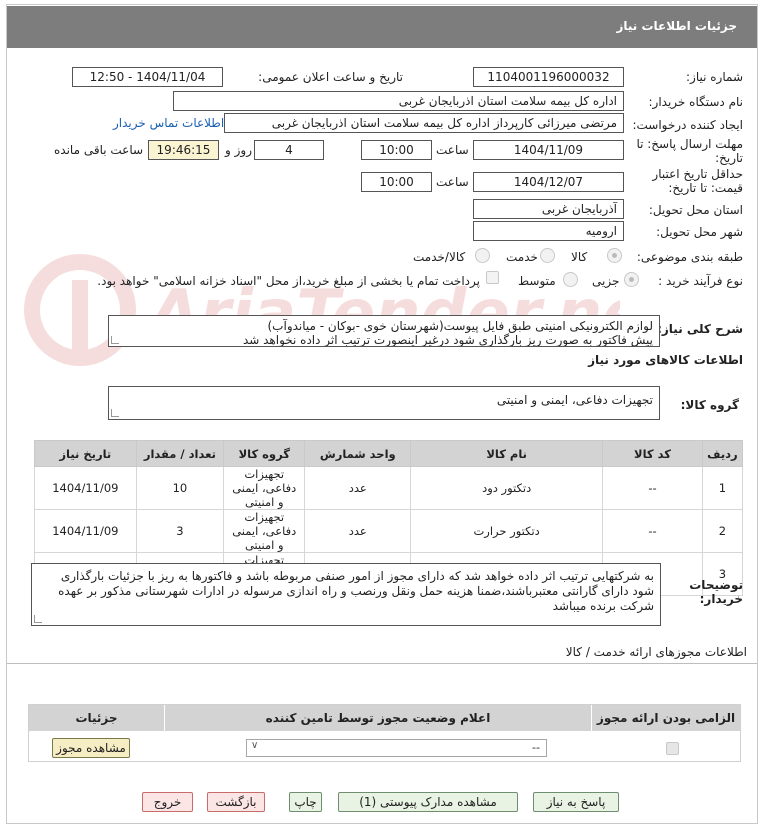 The width and height of the screenshot is (761, 829). Describe the element at coordinates (507, 453) in the screenshot. I see `col-name: نام کالا` at that location.